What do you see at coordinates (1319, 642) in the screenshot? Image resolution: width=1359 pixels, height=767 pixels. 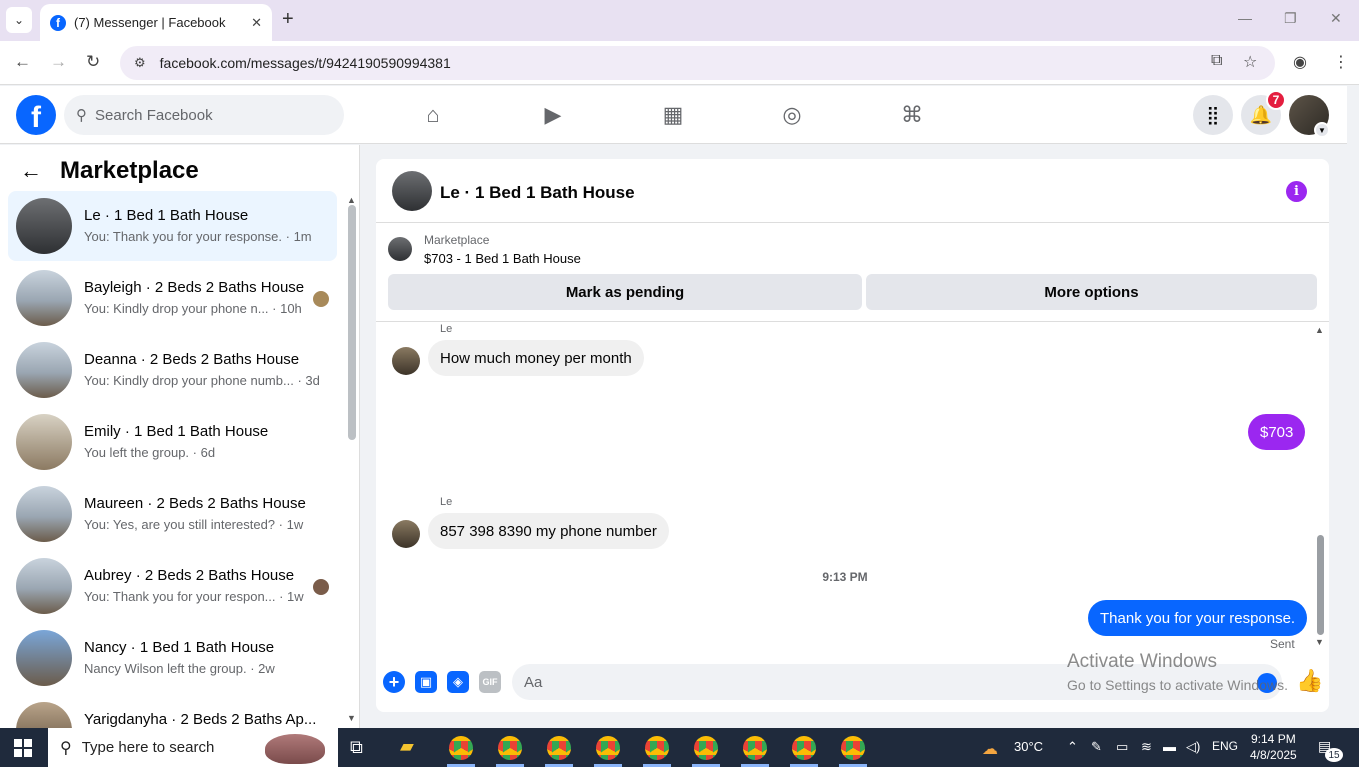 I see `chat-scroll-down-arrow: ▼` at bounding box center [1319, 642].